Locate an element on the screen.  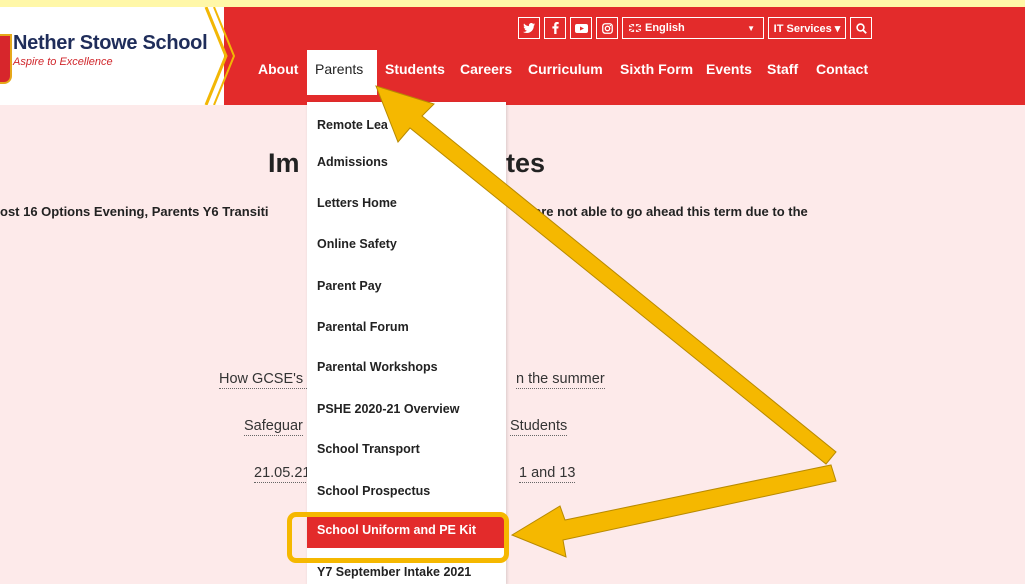
arrow-to-uniform is located at coordinates (673, 511).